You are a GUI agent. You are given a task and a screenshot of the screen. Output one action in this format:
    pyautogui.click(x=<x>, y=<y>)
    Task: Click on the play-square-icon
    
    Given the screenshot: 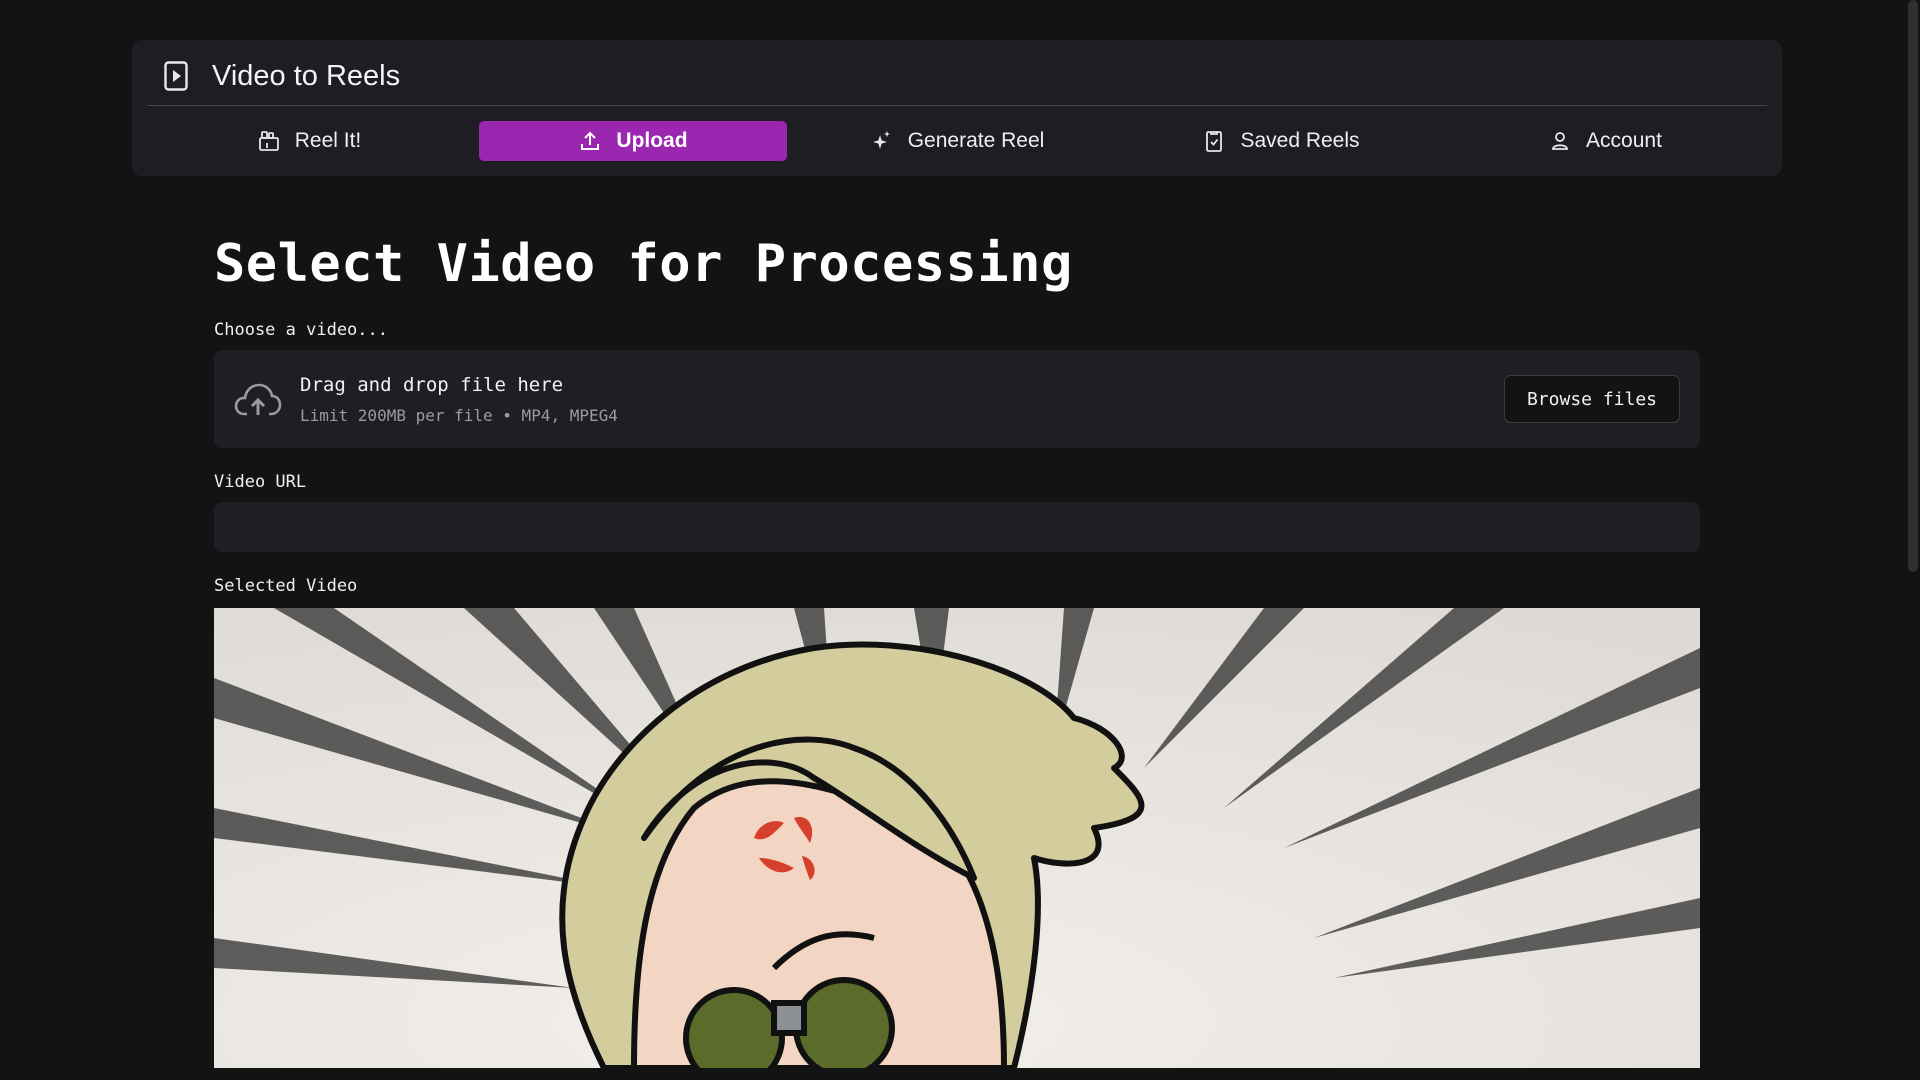 What is the action you would take?
    pyautogui.click(x=176, y=76)
    